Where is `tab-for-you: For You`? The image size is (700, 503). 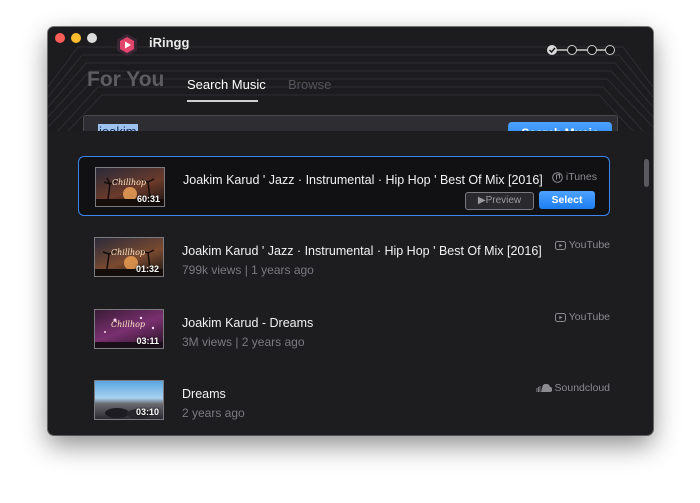 tab-for-you: For You is located at coordinates (125, 80).